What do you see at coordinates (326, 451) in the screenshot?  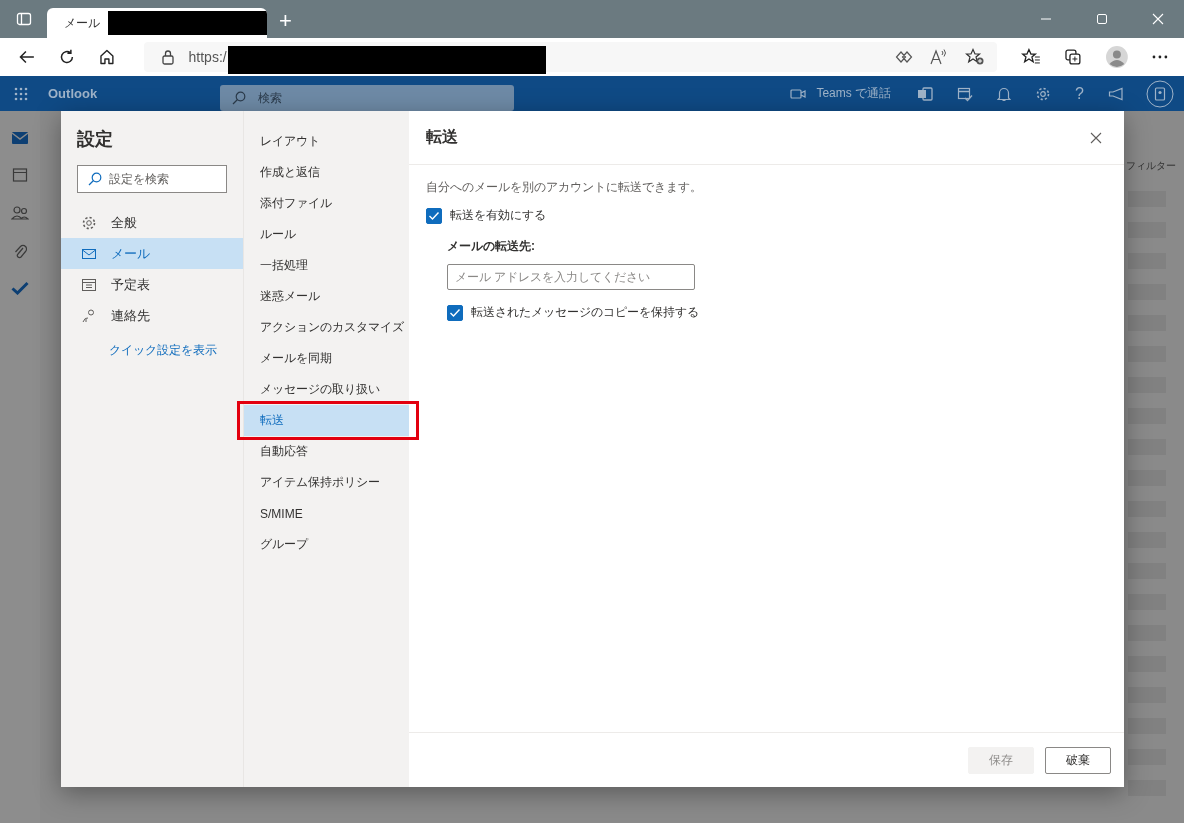 I see `settings-subnav-item: 自動応答` at bounding box center [326, 451].